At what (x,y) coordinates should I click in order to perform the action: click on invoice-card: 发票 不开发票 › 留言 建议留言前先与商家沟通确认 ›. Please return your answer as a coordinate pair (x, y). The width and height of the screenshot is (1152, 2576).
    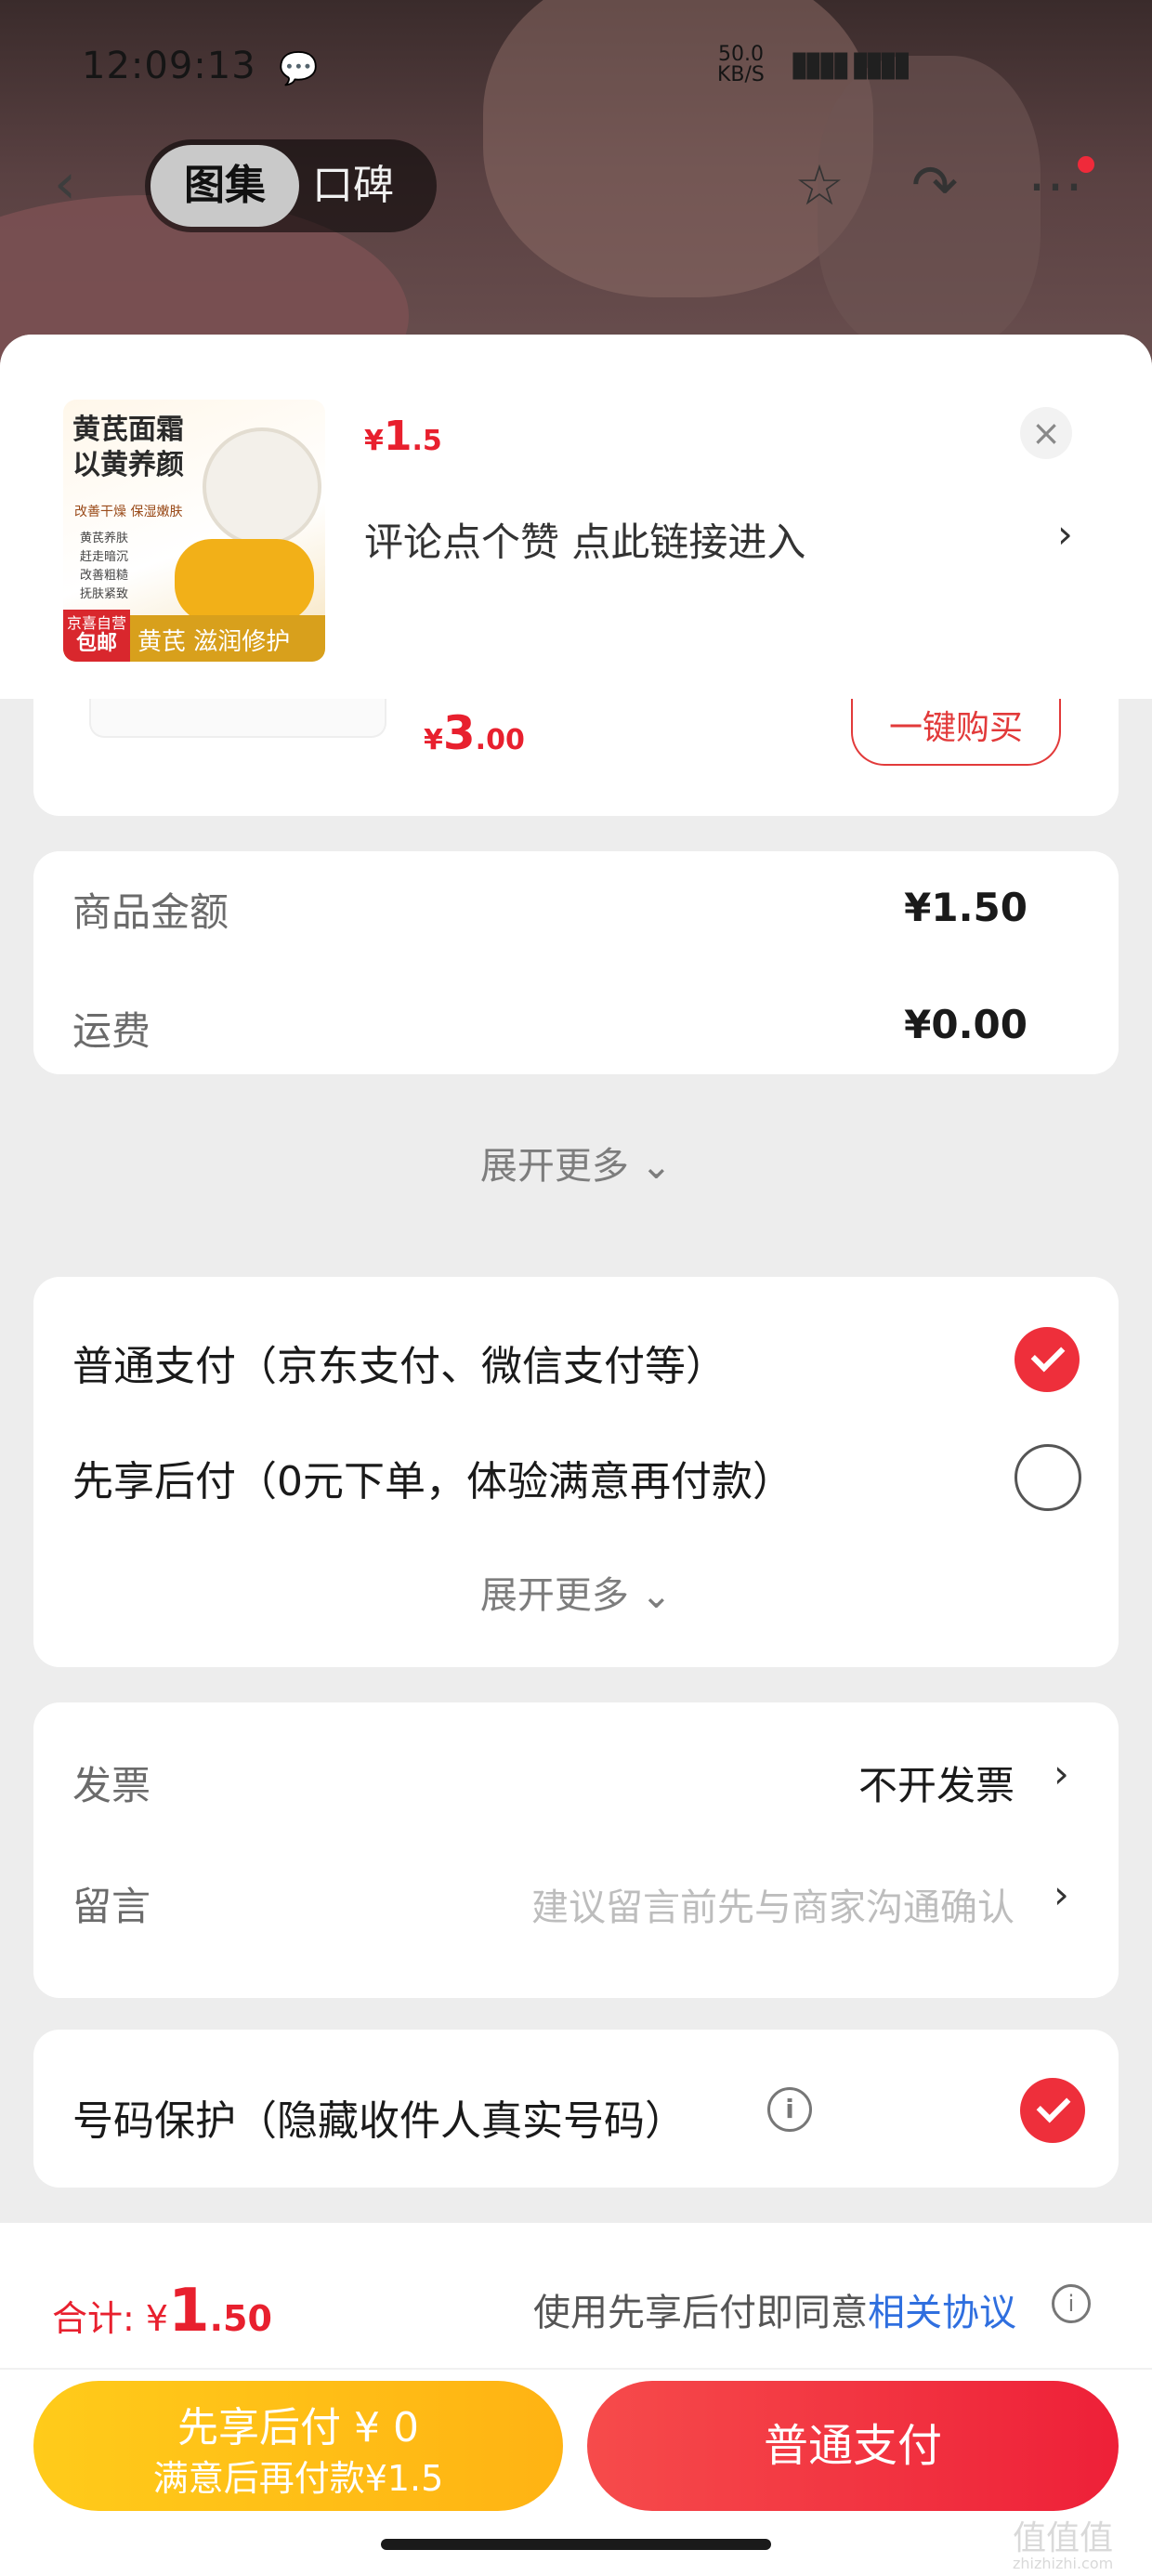
    Looking at the image, I should click on (576, 1850).